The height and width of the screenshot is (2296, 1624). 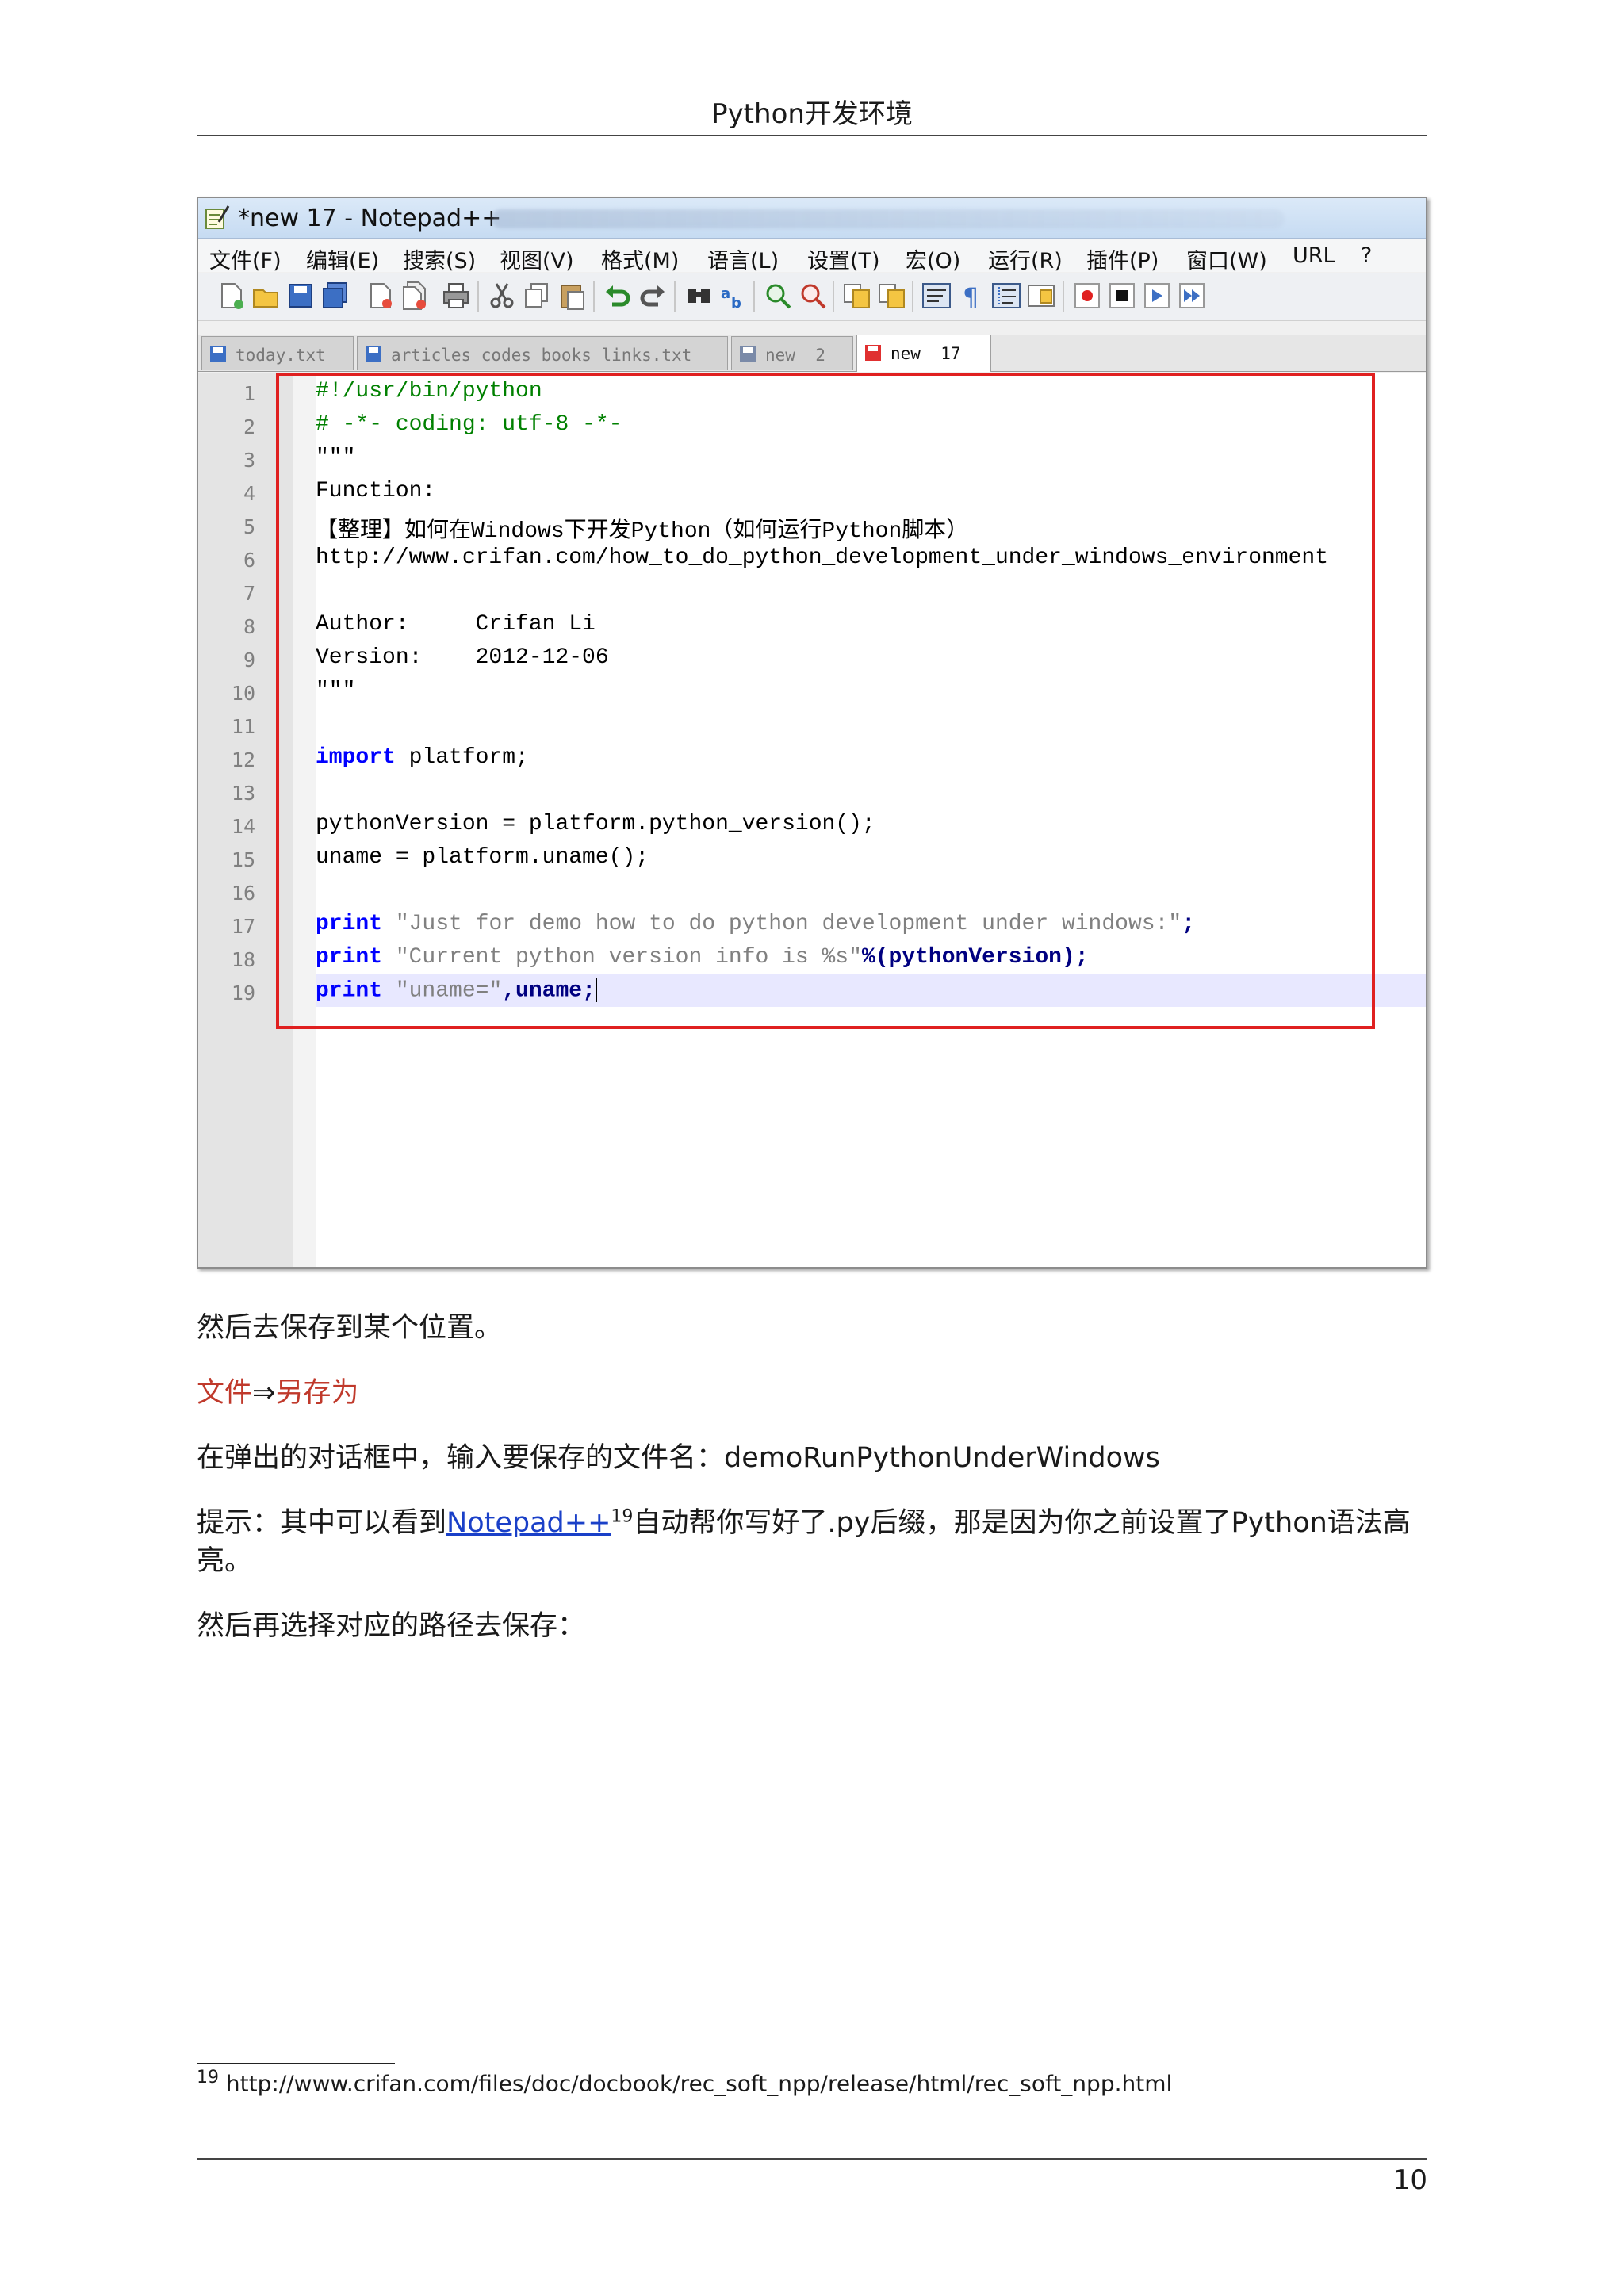 What do you see at coordinates (1122, 259) in the screenshot?
I see `menu-plugins: 插件(P)` at bounding box center [1122, 259].